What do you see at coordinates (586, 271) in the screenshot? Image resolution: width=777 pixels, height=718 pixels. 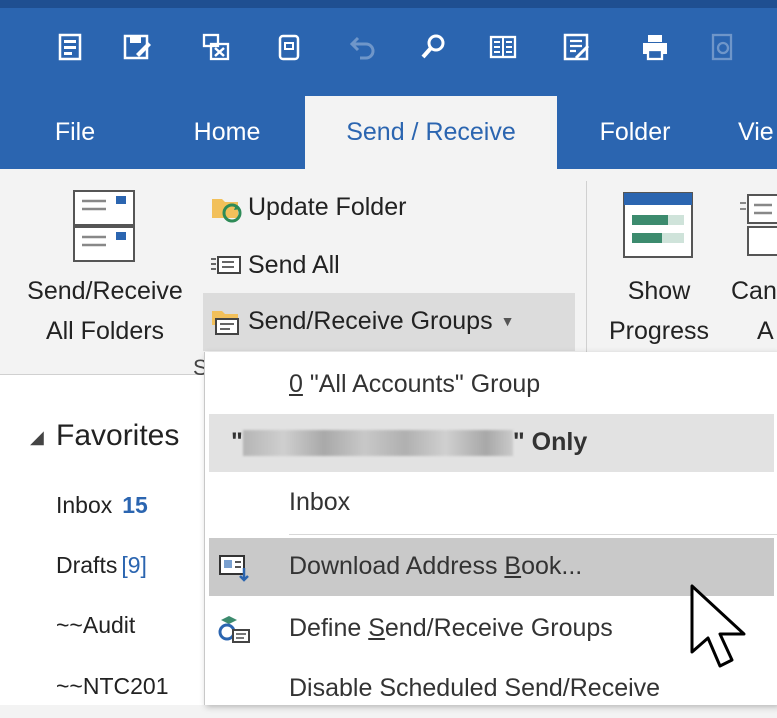 I see `ribbon-divider` at bounding box center [586, 271].